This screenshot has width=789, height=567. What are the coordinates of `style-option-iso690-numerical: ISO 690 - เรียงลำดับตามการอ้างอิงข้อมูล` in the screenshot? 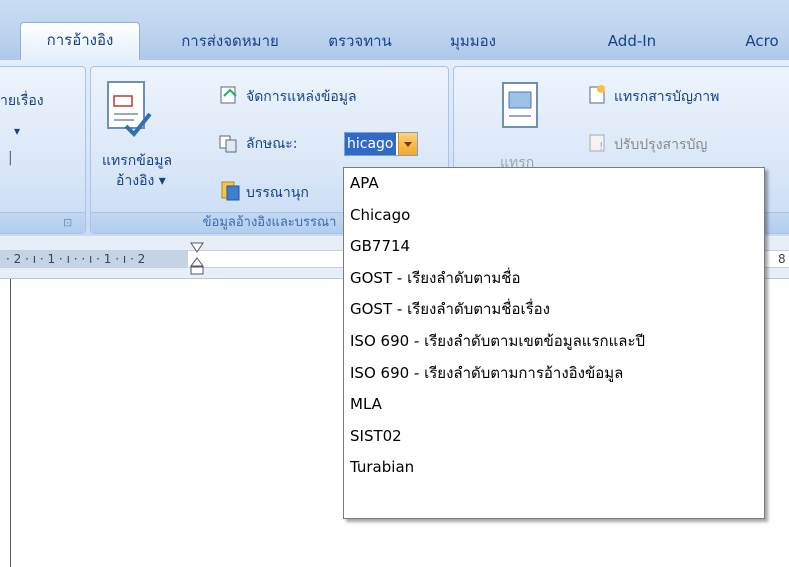 It's located at (554, 374).